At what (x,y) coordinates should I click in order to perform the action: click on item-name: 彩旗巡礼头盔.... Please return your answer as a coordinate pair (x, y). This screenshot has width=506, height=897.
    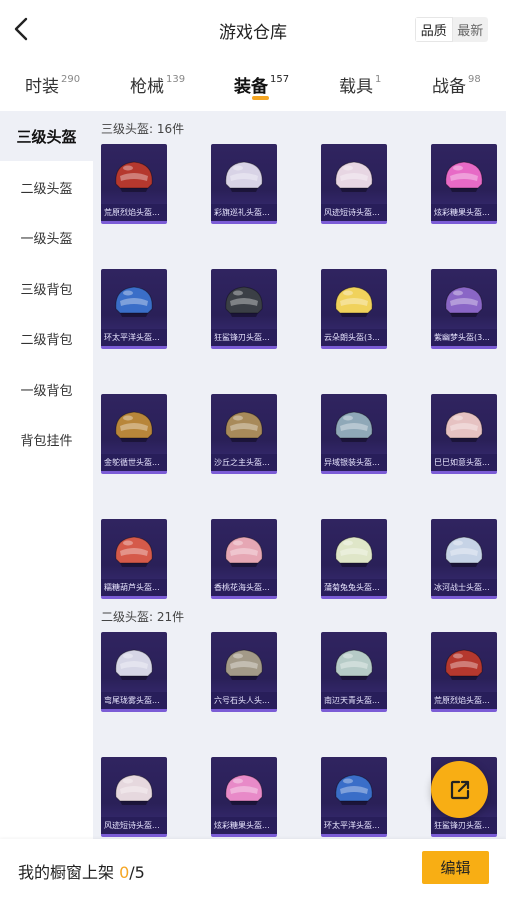
    Looking at the image, I should click on (244, 212).